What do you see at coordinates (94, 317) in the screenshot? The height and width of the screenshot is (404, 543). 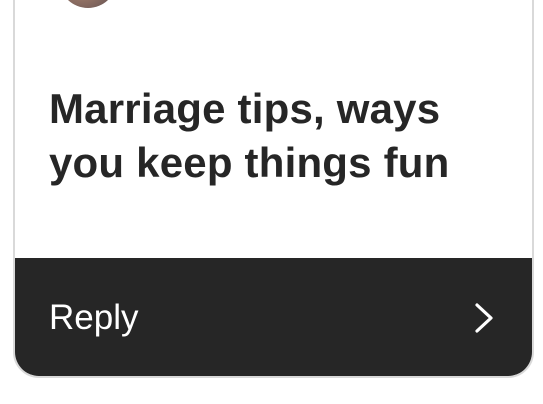 I see `reply-label: Reply` at bounding box center [94, 317].